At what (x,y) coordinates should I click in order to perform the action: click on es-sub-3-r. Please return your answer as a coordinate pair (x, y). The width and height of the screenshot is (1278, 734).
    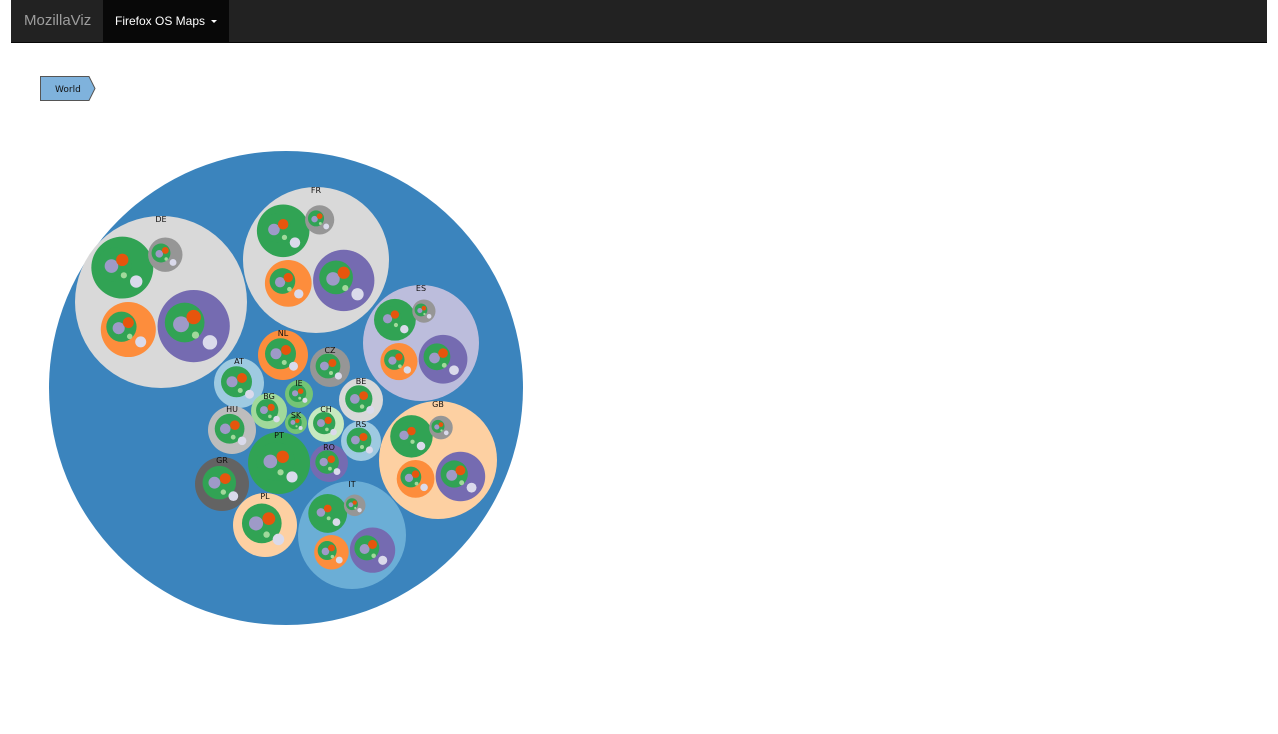
    Looking at the image, I should click on (424, 308).